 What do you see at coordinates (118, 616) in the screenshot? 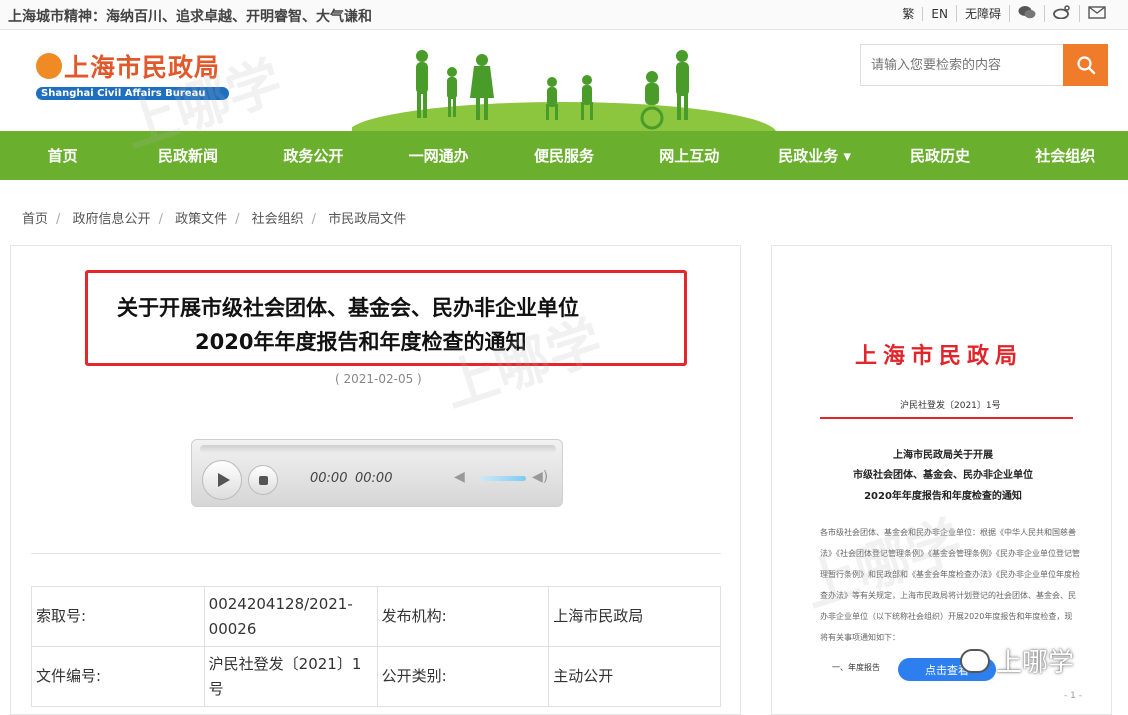
I see `meta-key: 索取号:` at bounding box center [118, 616].